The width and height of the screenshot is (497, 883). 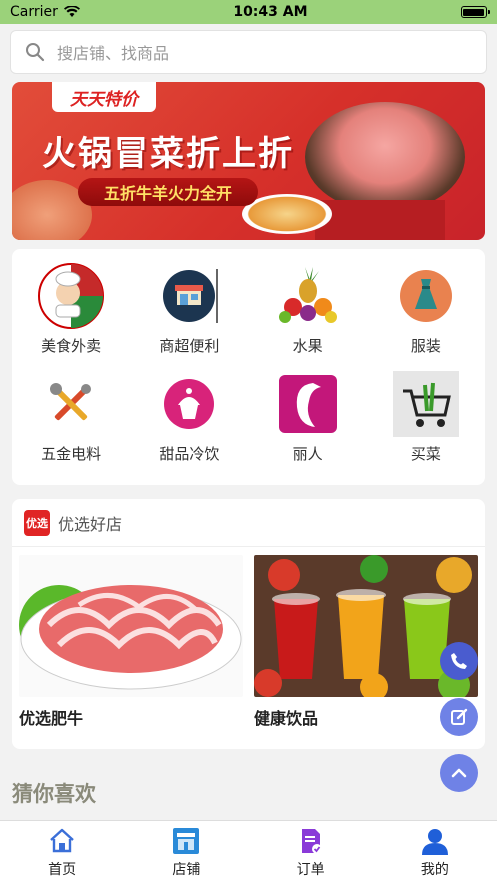 I want to click on category-hardware: 五金电料, so click(x=71, y=425).